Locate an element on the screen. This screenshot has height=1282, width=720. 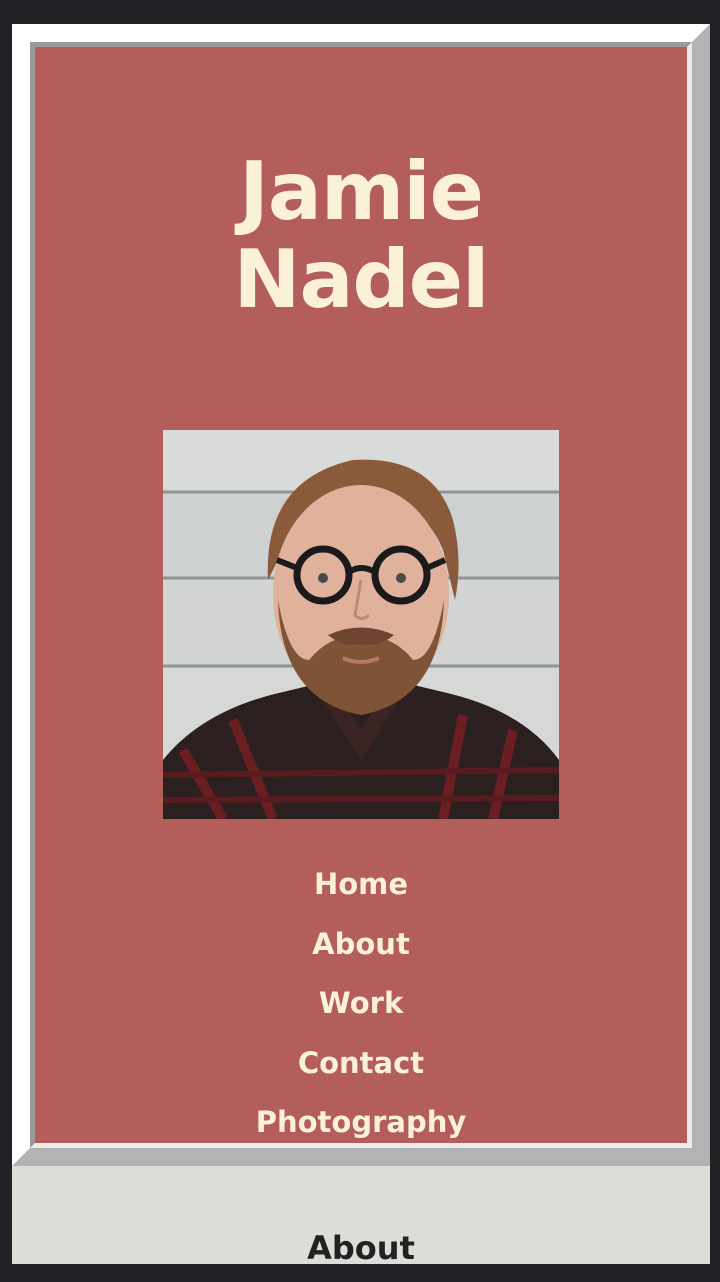
site-title-line-1: Jamie is located at coordinates (361, 191).